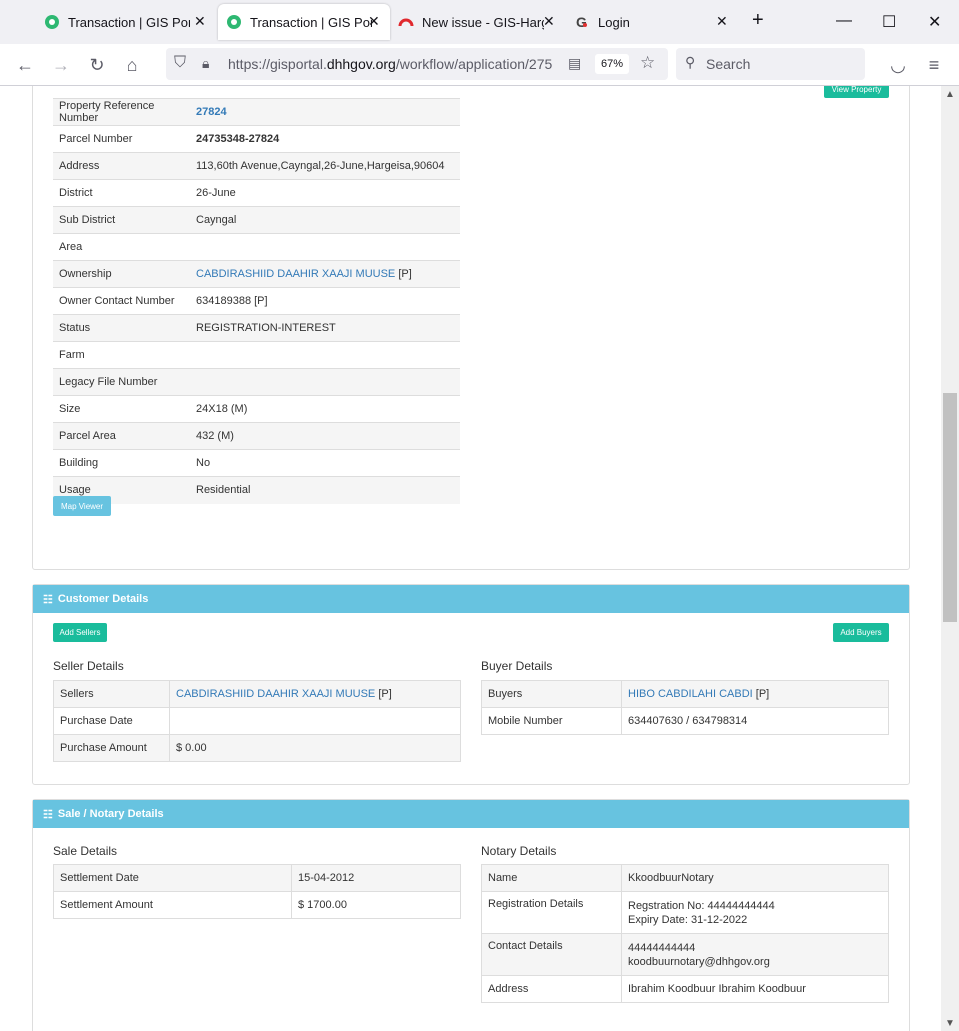 The width and height of the screenshot is (959, 1031). What do you see at coordinates (25, 65) in the screenshot?
I see `back-icon: ←` at bounding box center [25, 65].